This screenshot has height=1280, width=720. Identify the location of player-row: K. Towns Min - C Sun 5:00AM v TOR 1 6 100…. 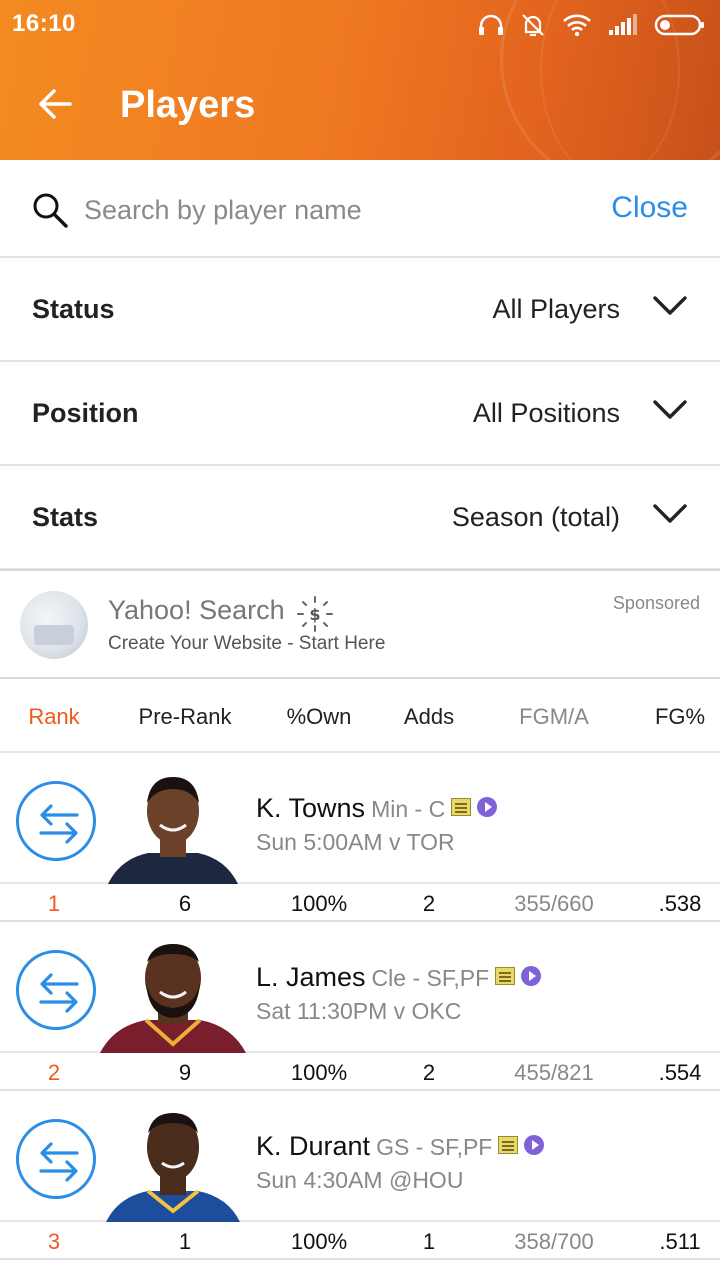
(360, 837).